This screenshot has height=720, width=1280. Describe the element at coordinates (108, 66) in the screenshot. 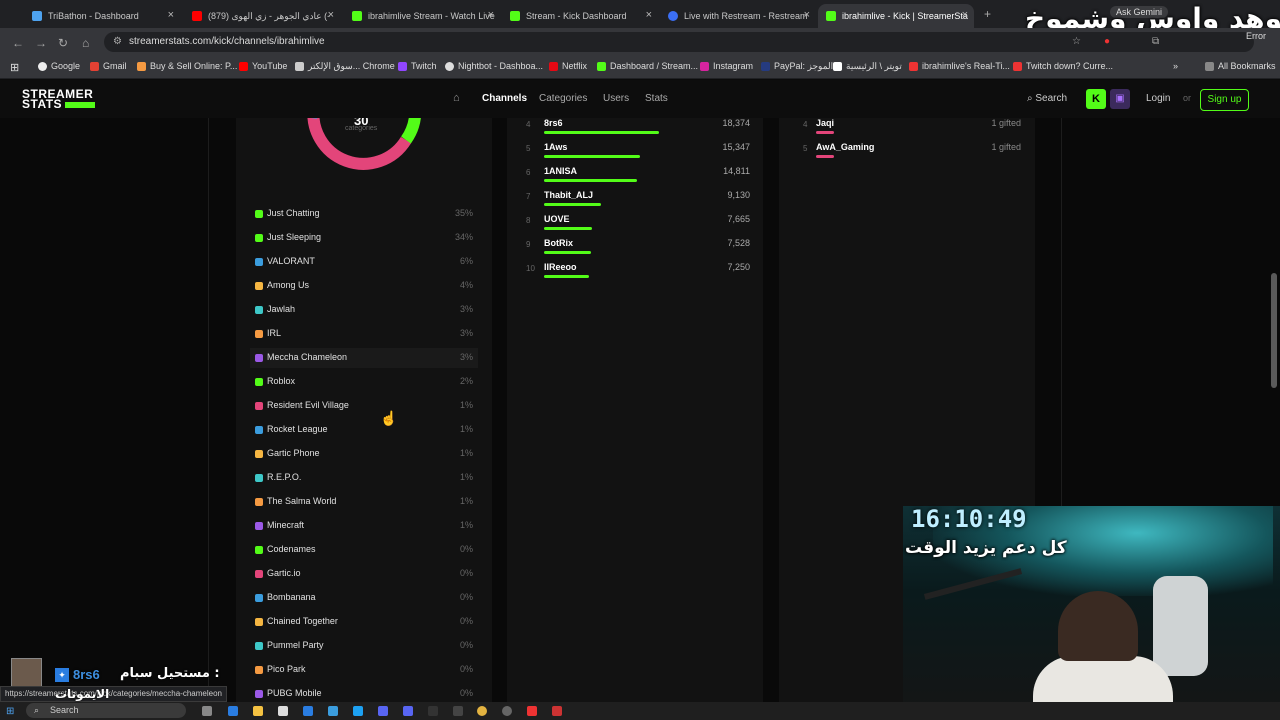

I see `bookmark-gmail: Gmail` at that location.